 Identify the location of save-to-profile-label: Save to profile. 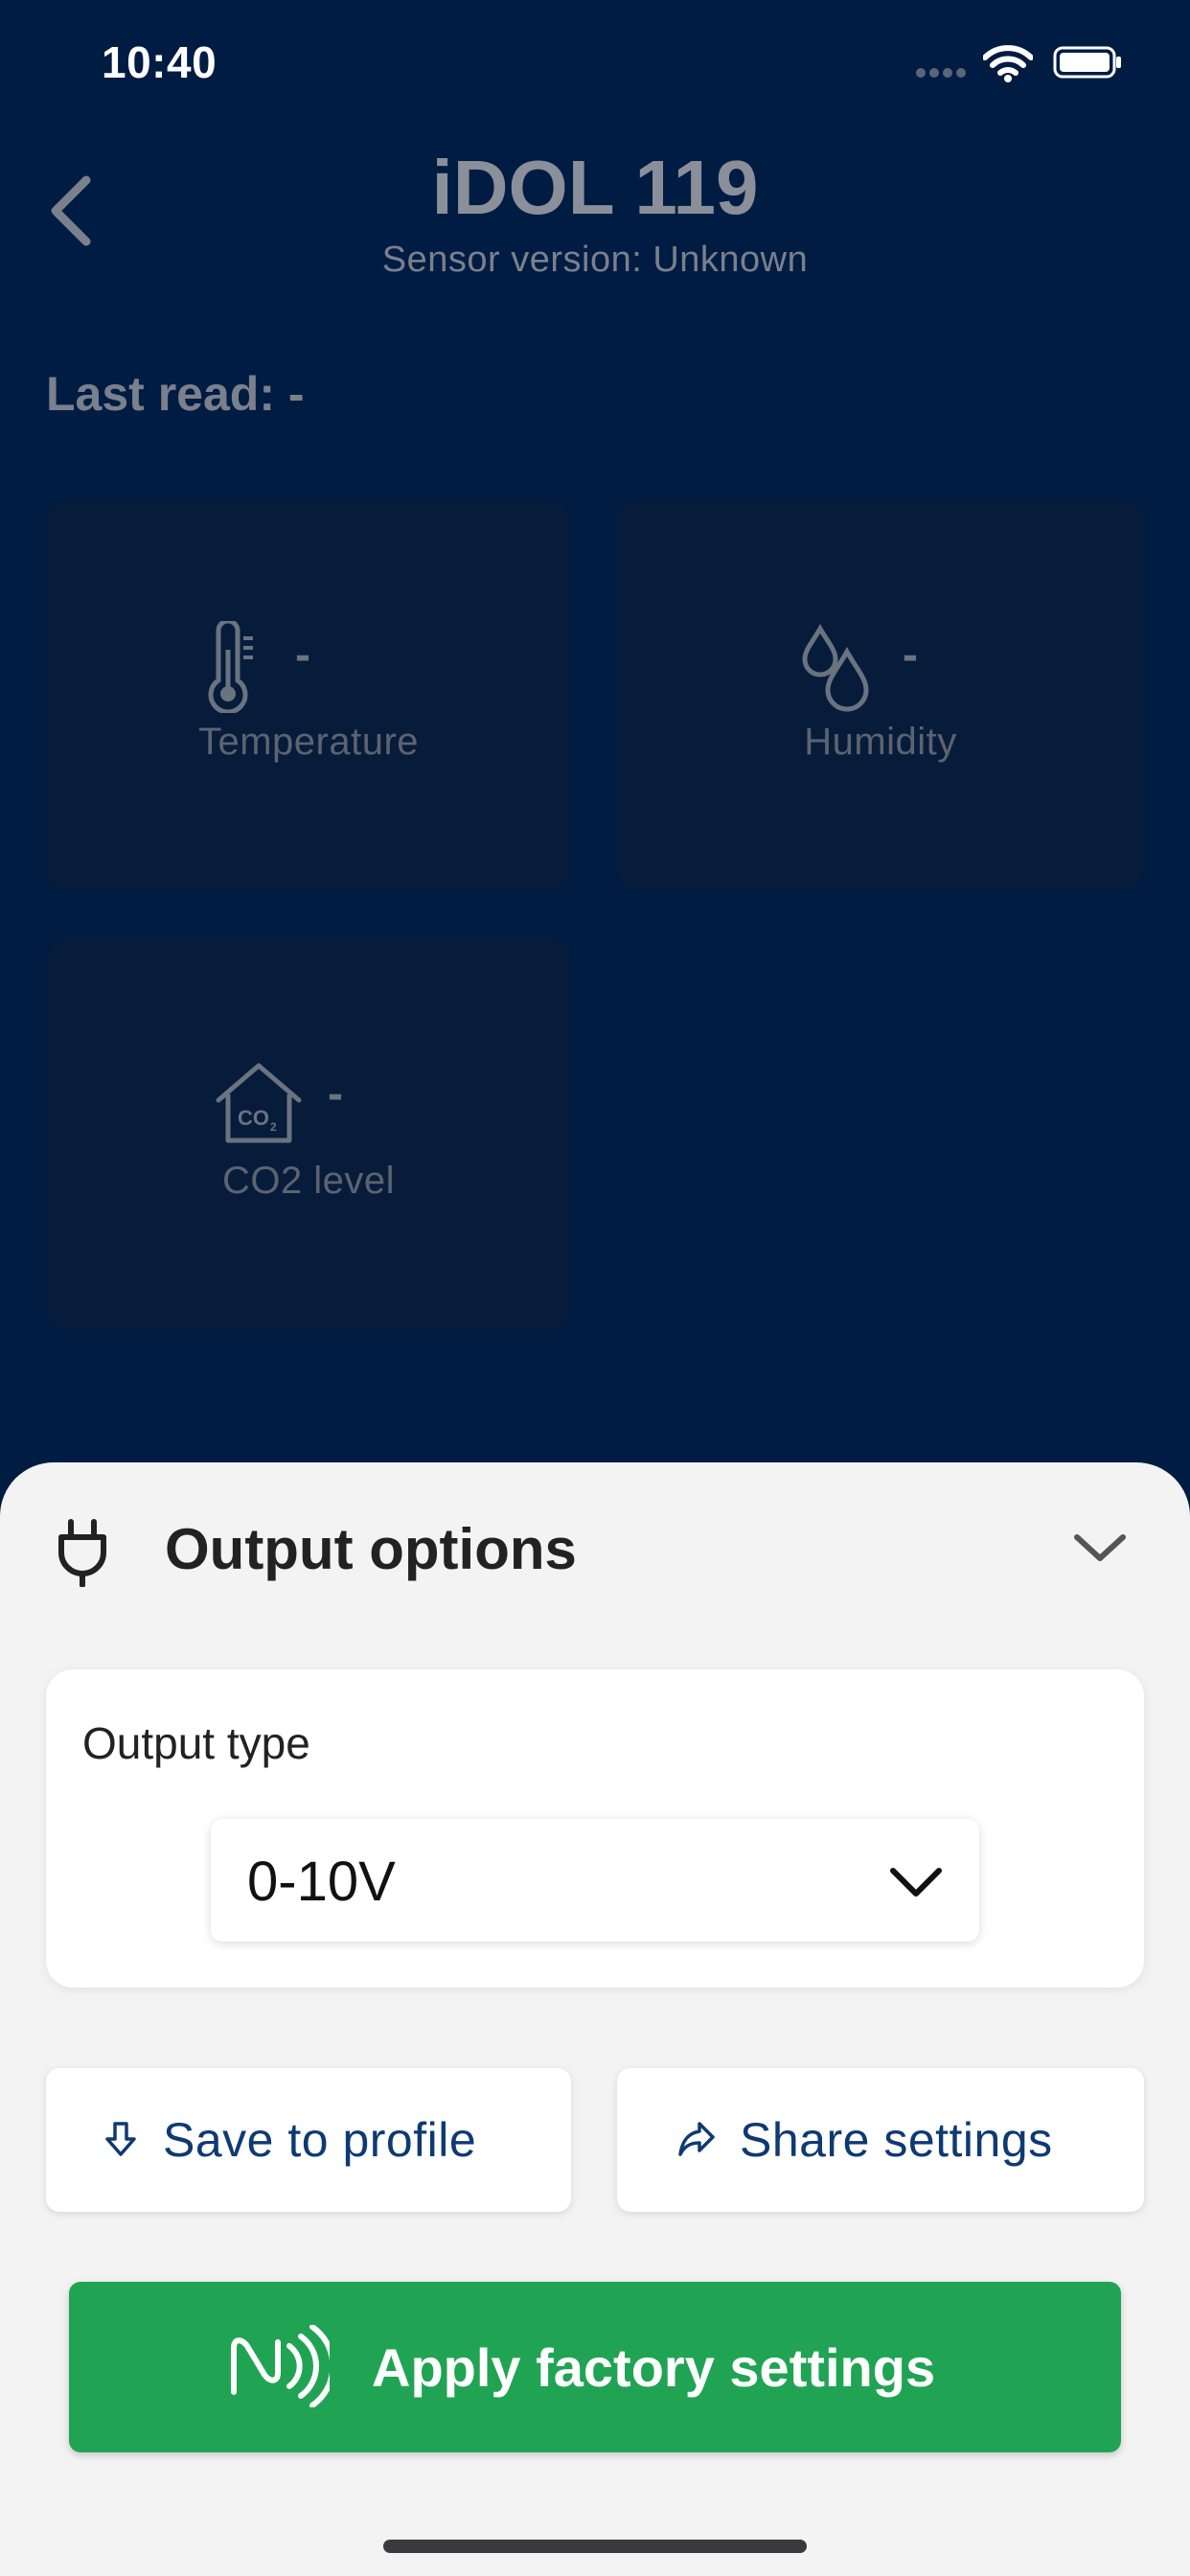
(320, 2140).